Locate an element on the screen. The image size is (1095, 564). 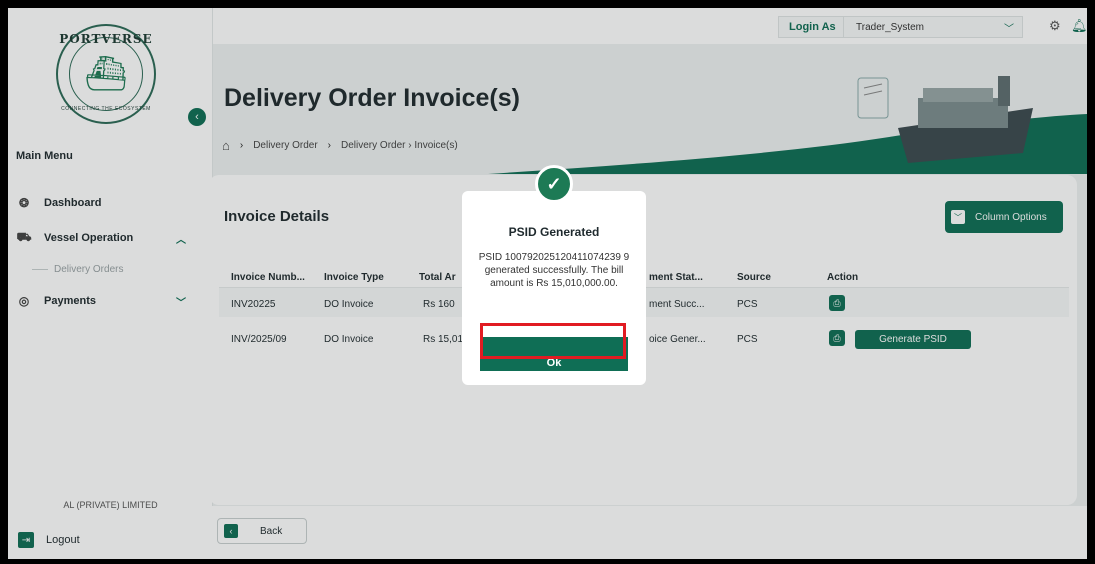
highlight-box is located at coordinates (553, 341).